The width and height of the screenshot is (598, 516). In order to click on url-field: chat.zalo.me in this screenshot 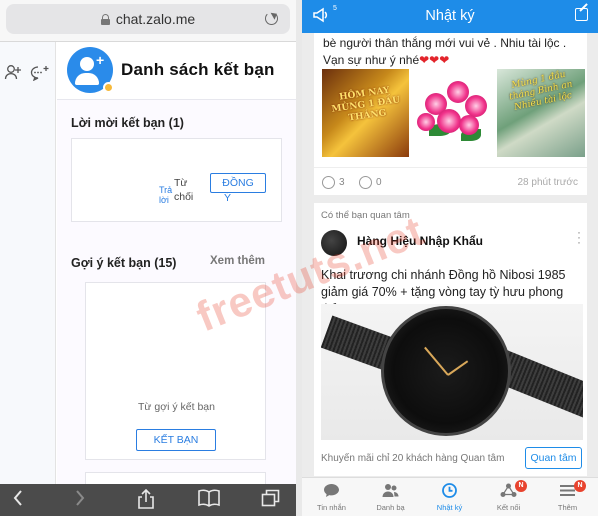, I will do `click(148, 19)`.